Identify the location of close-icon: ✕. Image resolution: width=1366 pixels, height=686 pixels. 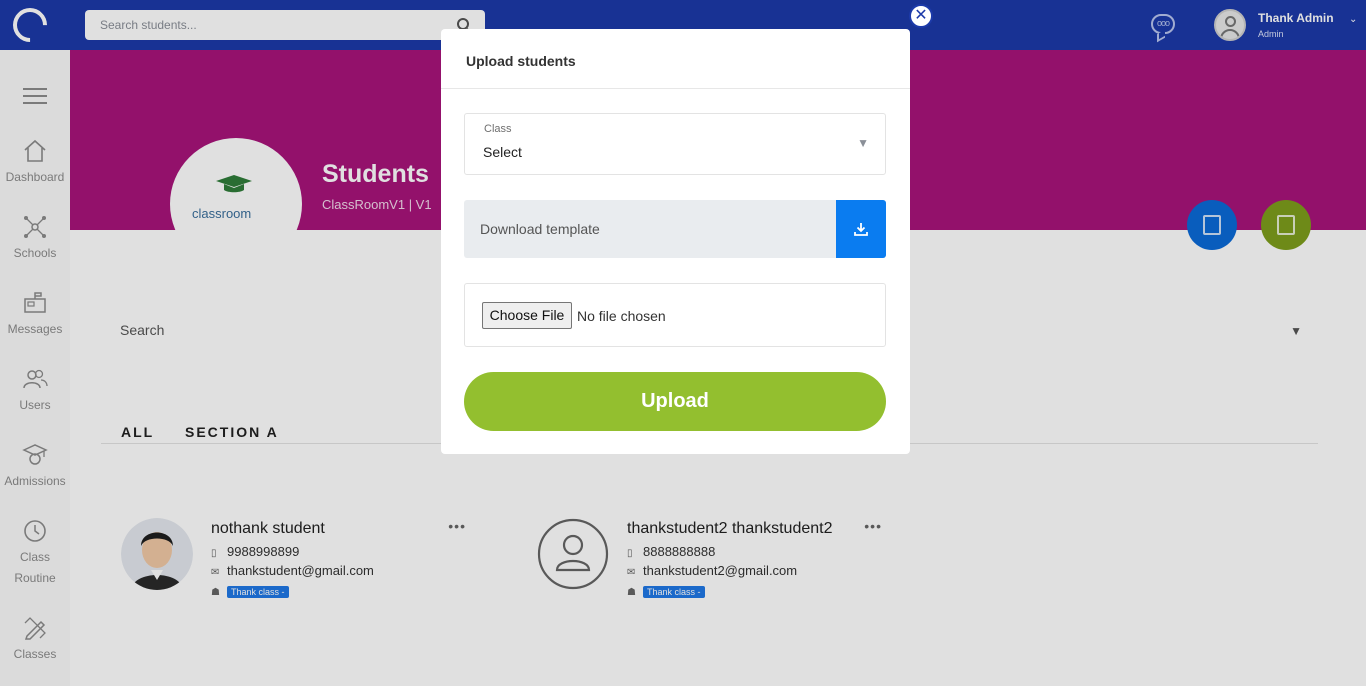
(921, 16).